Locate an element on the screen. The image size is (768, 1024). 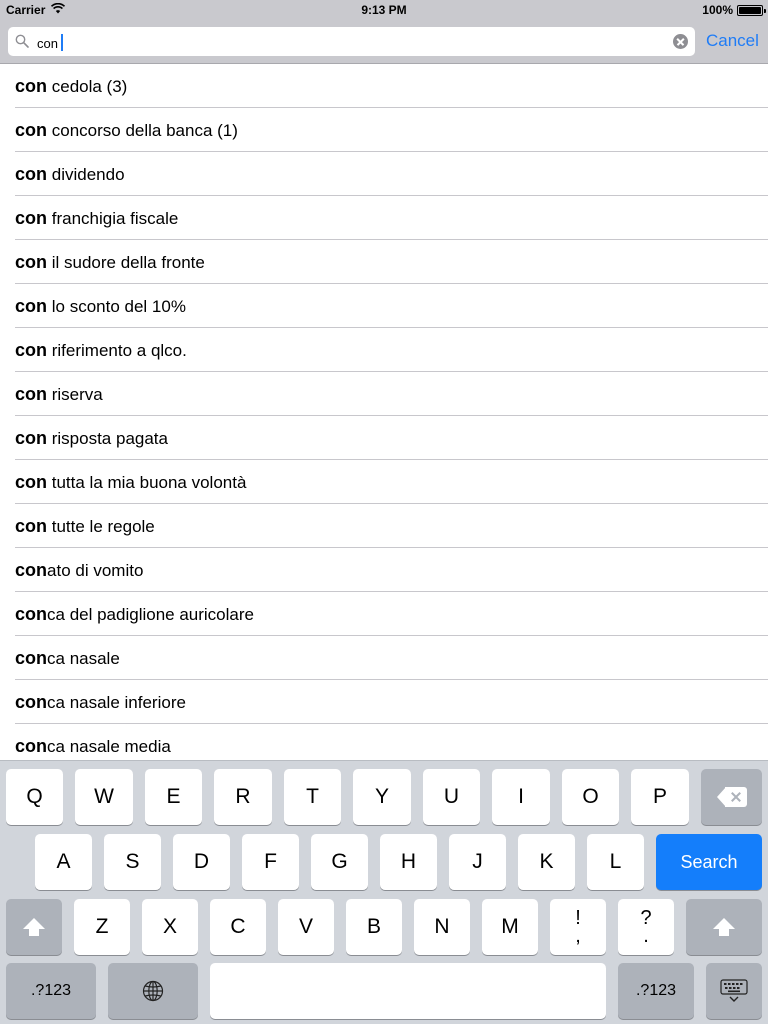
result-row: con il sudore della fronte is located at coordinates (391, 262).